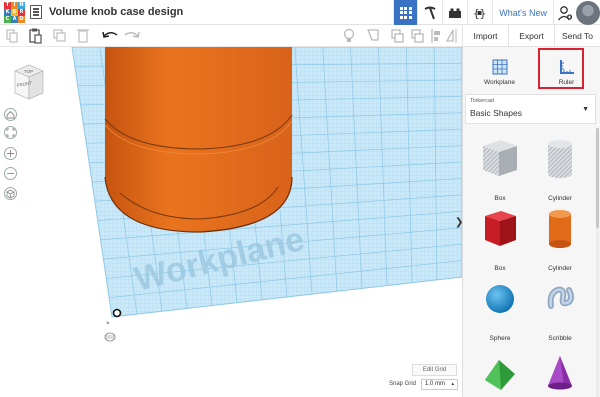 Image resolution: width=600 pixels, height=397 pixels. Describe the element at coordinates (561, 68) in the screenshot. I see `ruler-highlight-box` at that location.